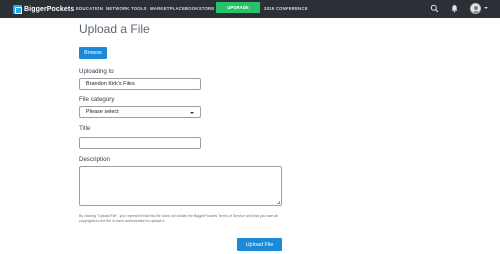  Describe the element at coordinates (259, 244) in the screenshot. I see `upload-file-button: Upload File` at that location.